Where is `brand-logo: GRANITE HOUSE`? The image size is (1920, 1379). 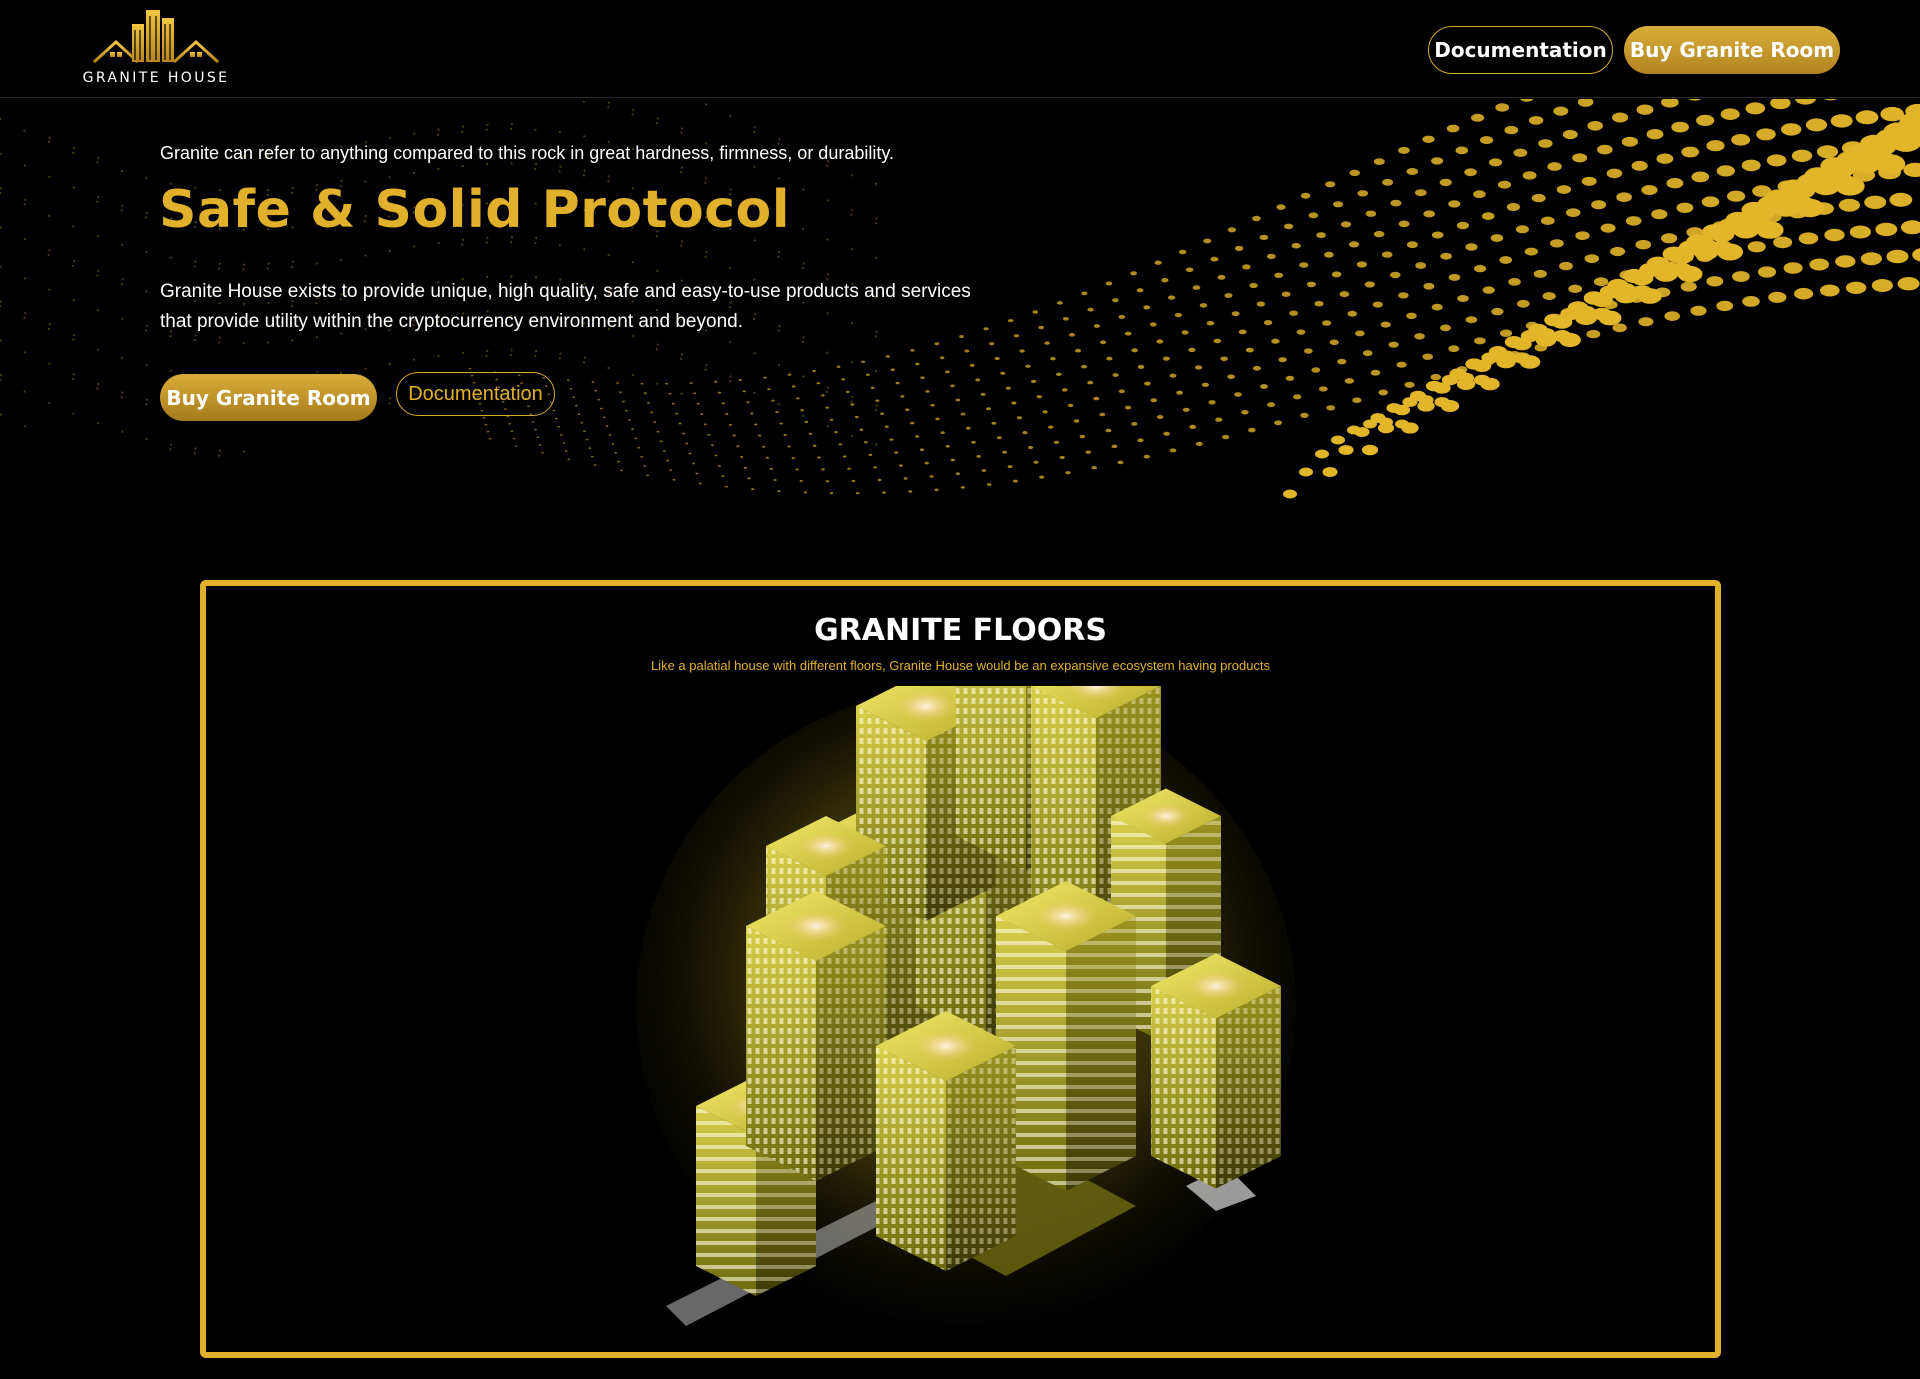 brand-logo: GRANITE HOUSE is located at coordinates (156, 48).